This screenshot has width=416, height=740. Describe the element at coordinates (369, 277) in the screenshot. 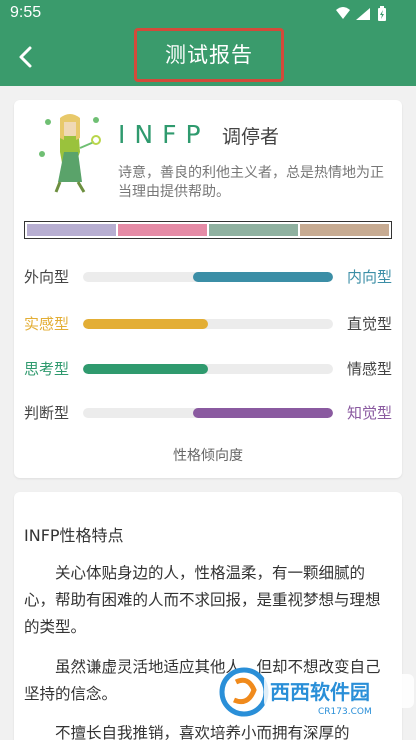

I see `dimension-right-label: 内向型` at that location.